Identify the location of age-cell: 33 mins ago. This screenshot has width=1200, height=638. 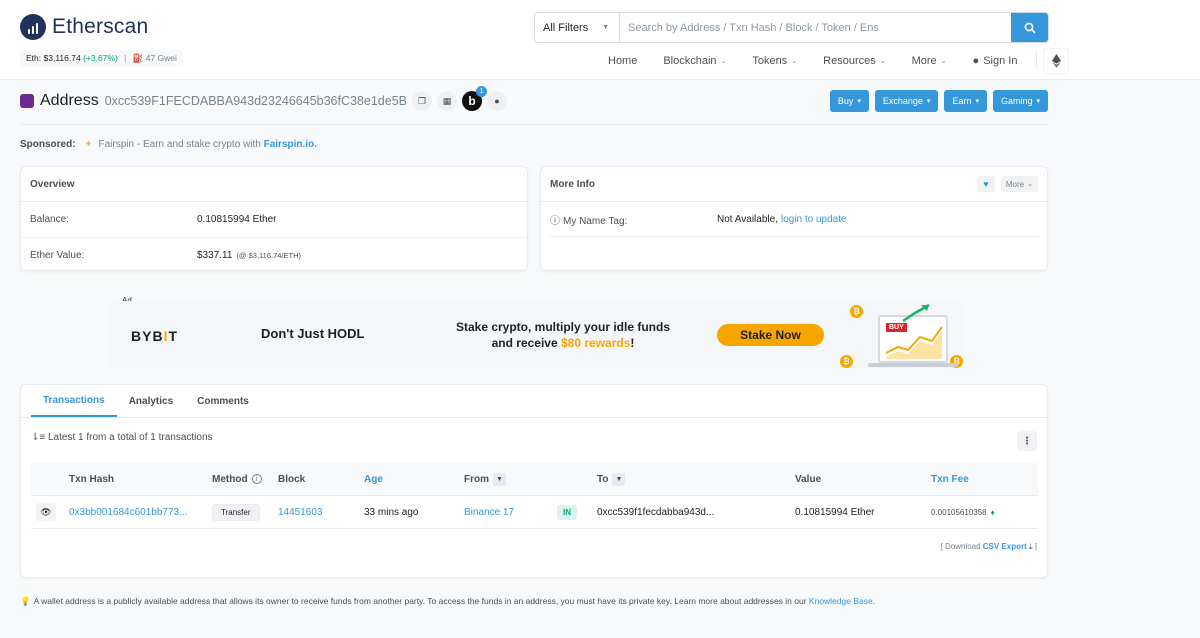
(391, 512).